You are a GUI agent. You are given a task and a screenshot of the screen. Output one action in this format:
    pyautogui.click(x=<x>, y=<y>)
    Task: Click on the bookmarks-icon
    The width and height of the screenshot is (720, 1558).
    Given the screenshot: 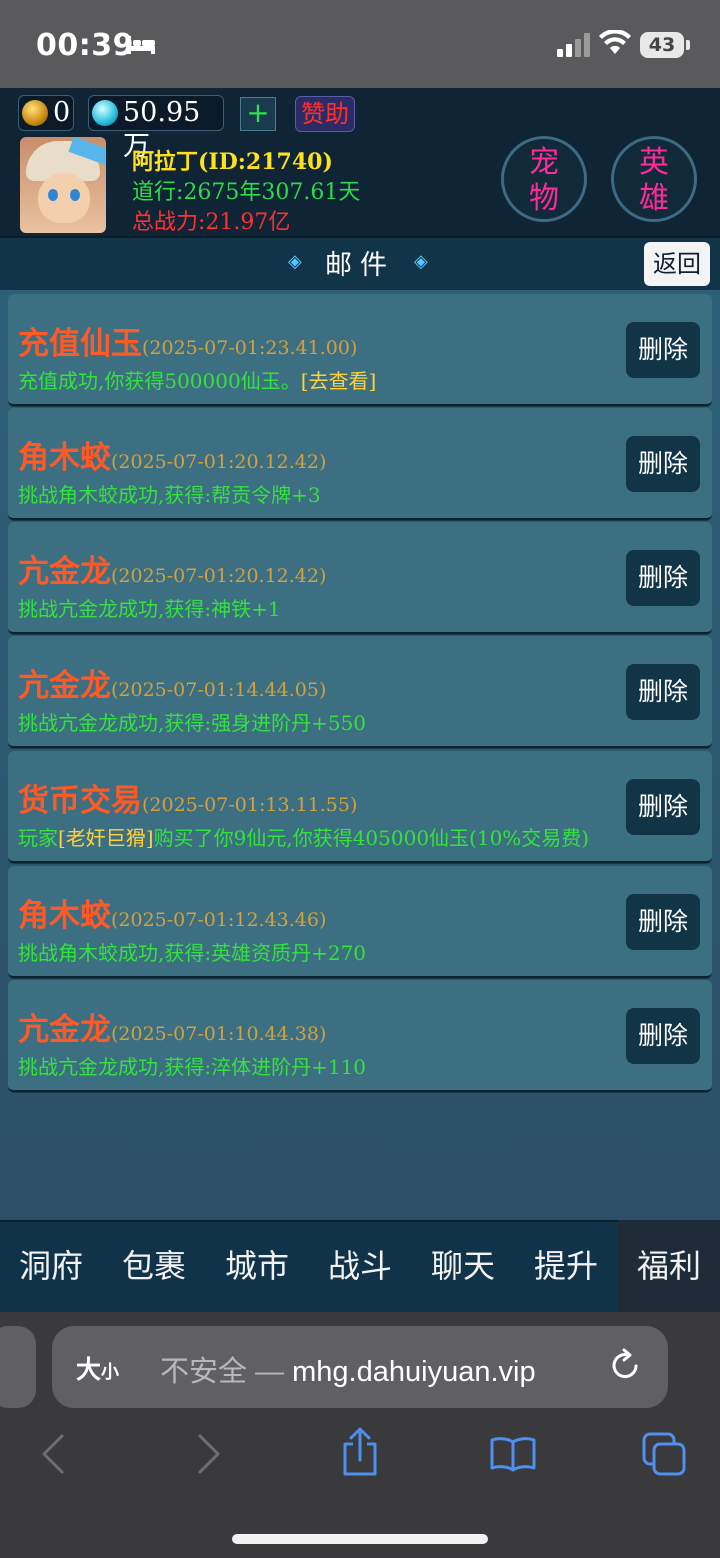 What is the action you would take?
    pyautogui.click(x=513, y=1454)
    